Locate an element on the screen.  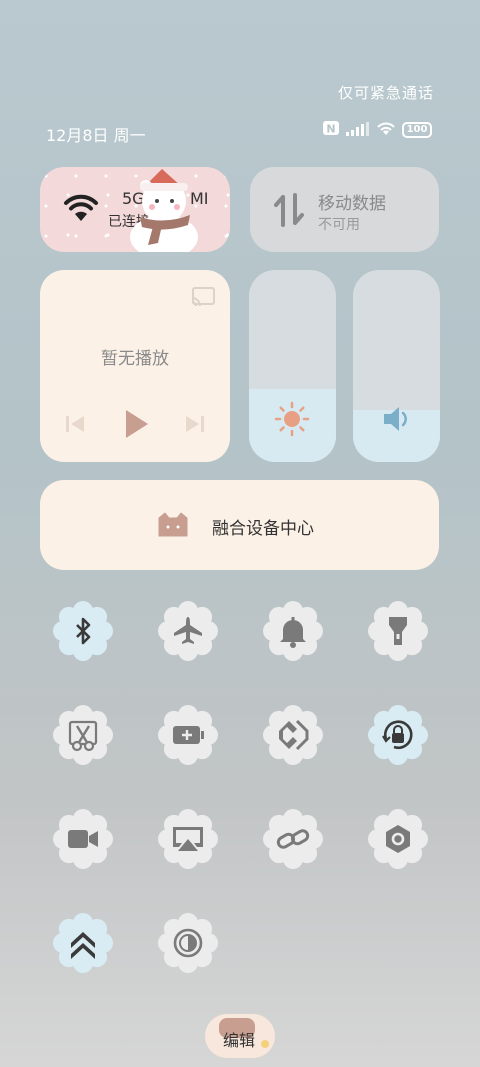
play-icon is located at coordinates (137, 426).